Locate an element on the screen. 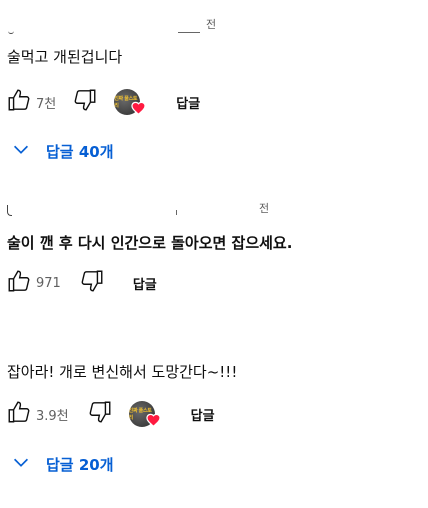 The width and height of the screenshot is (428, 508). view-replies-button: 답글 40개 is located at coordinates (62, 151).